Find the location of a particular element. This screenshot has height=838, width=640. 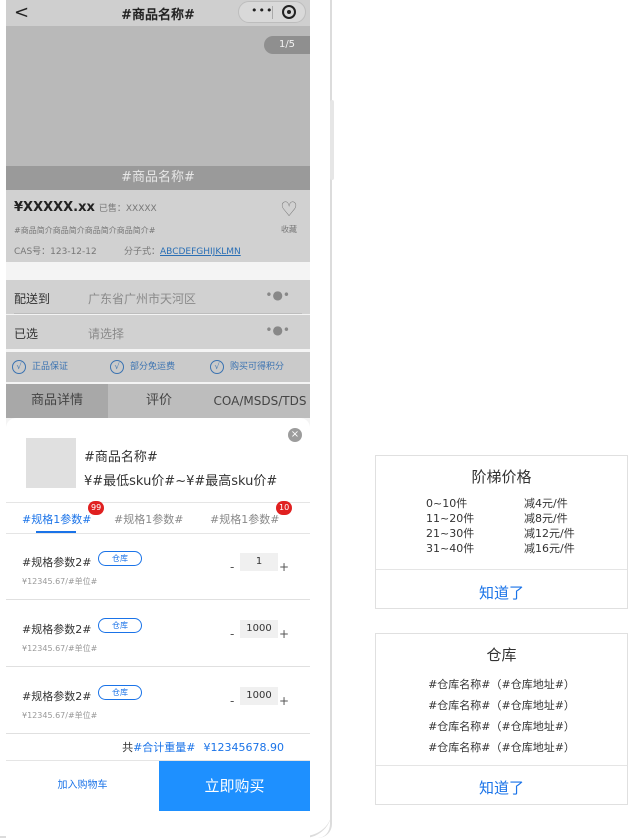

product-price: ¥XXXXX.xx is located at coordinates (54, 207).